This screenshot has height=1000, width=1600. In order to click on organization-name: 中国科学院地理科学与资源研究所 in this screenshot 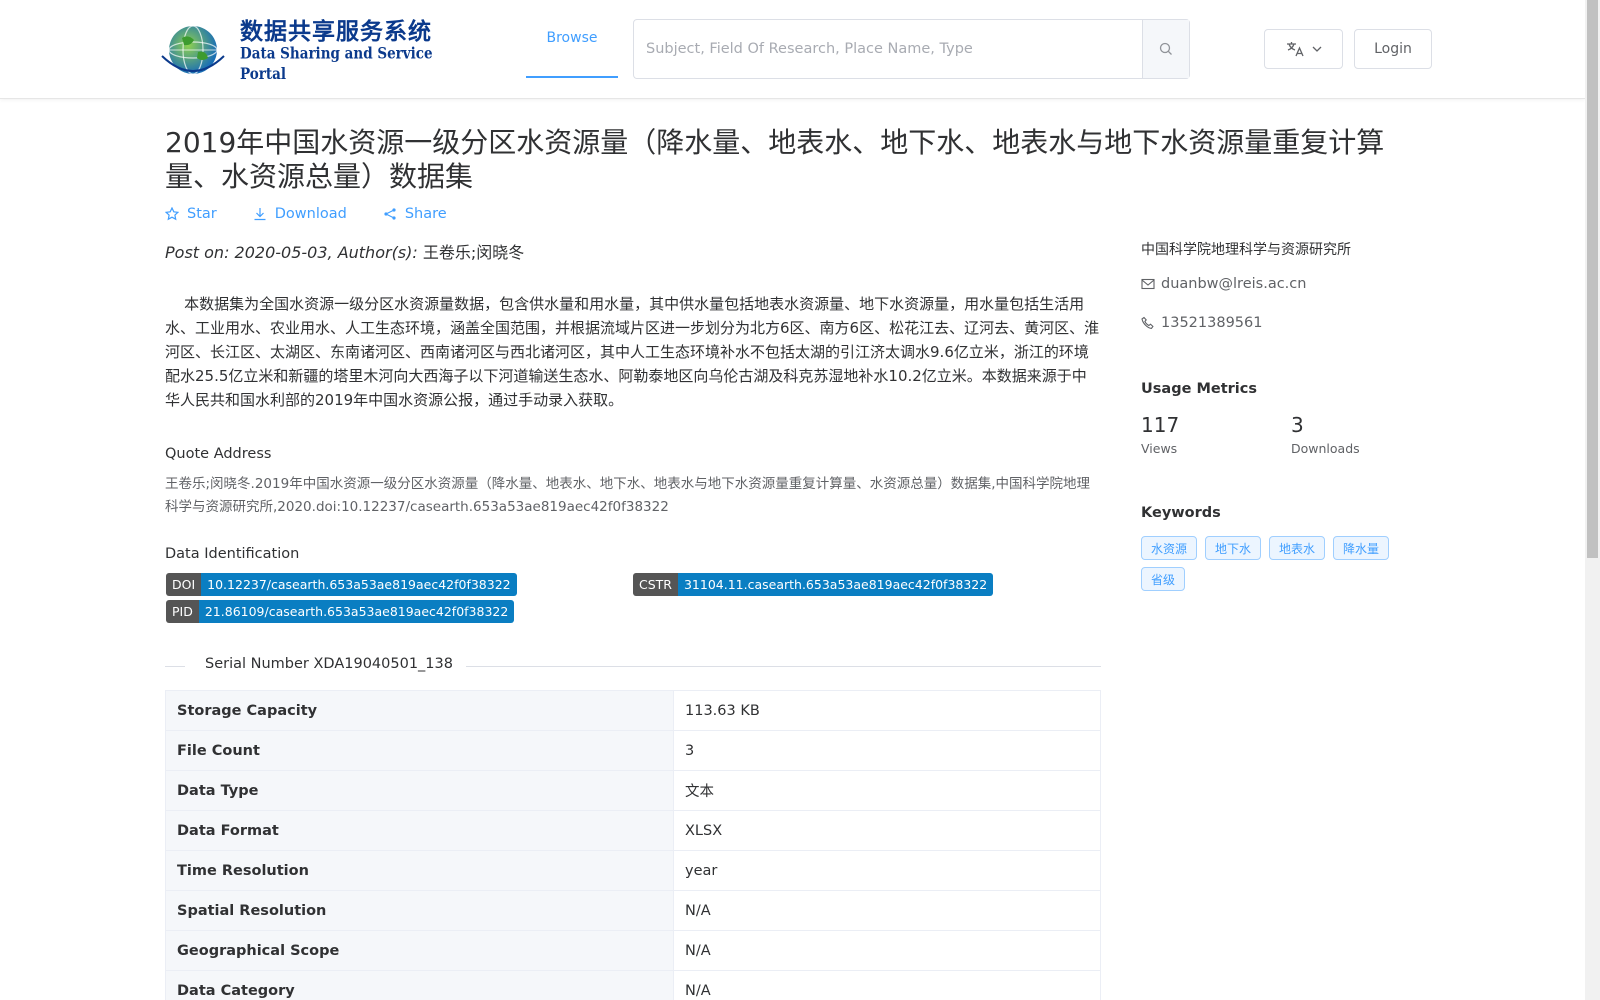, I will do `click(1246, 250)`.